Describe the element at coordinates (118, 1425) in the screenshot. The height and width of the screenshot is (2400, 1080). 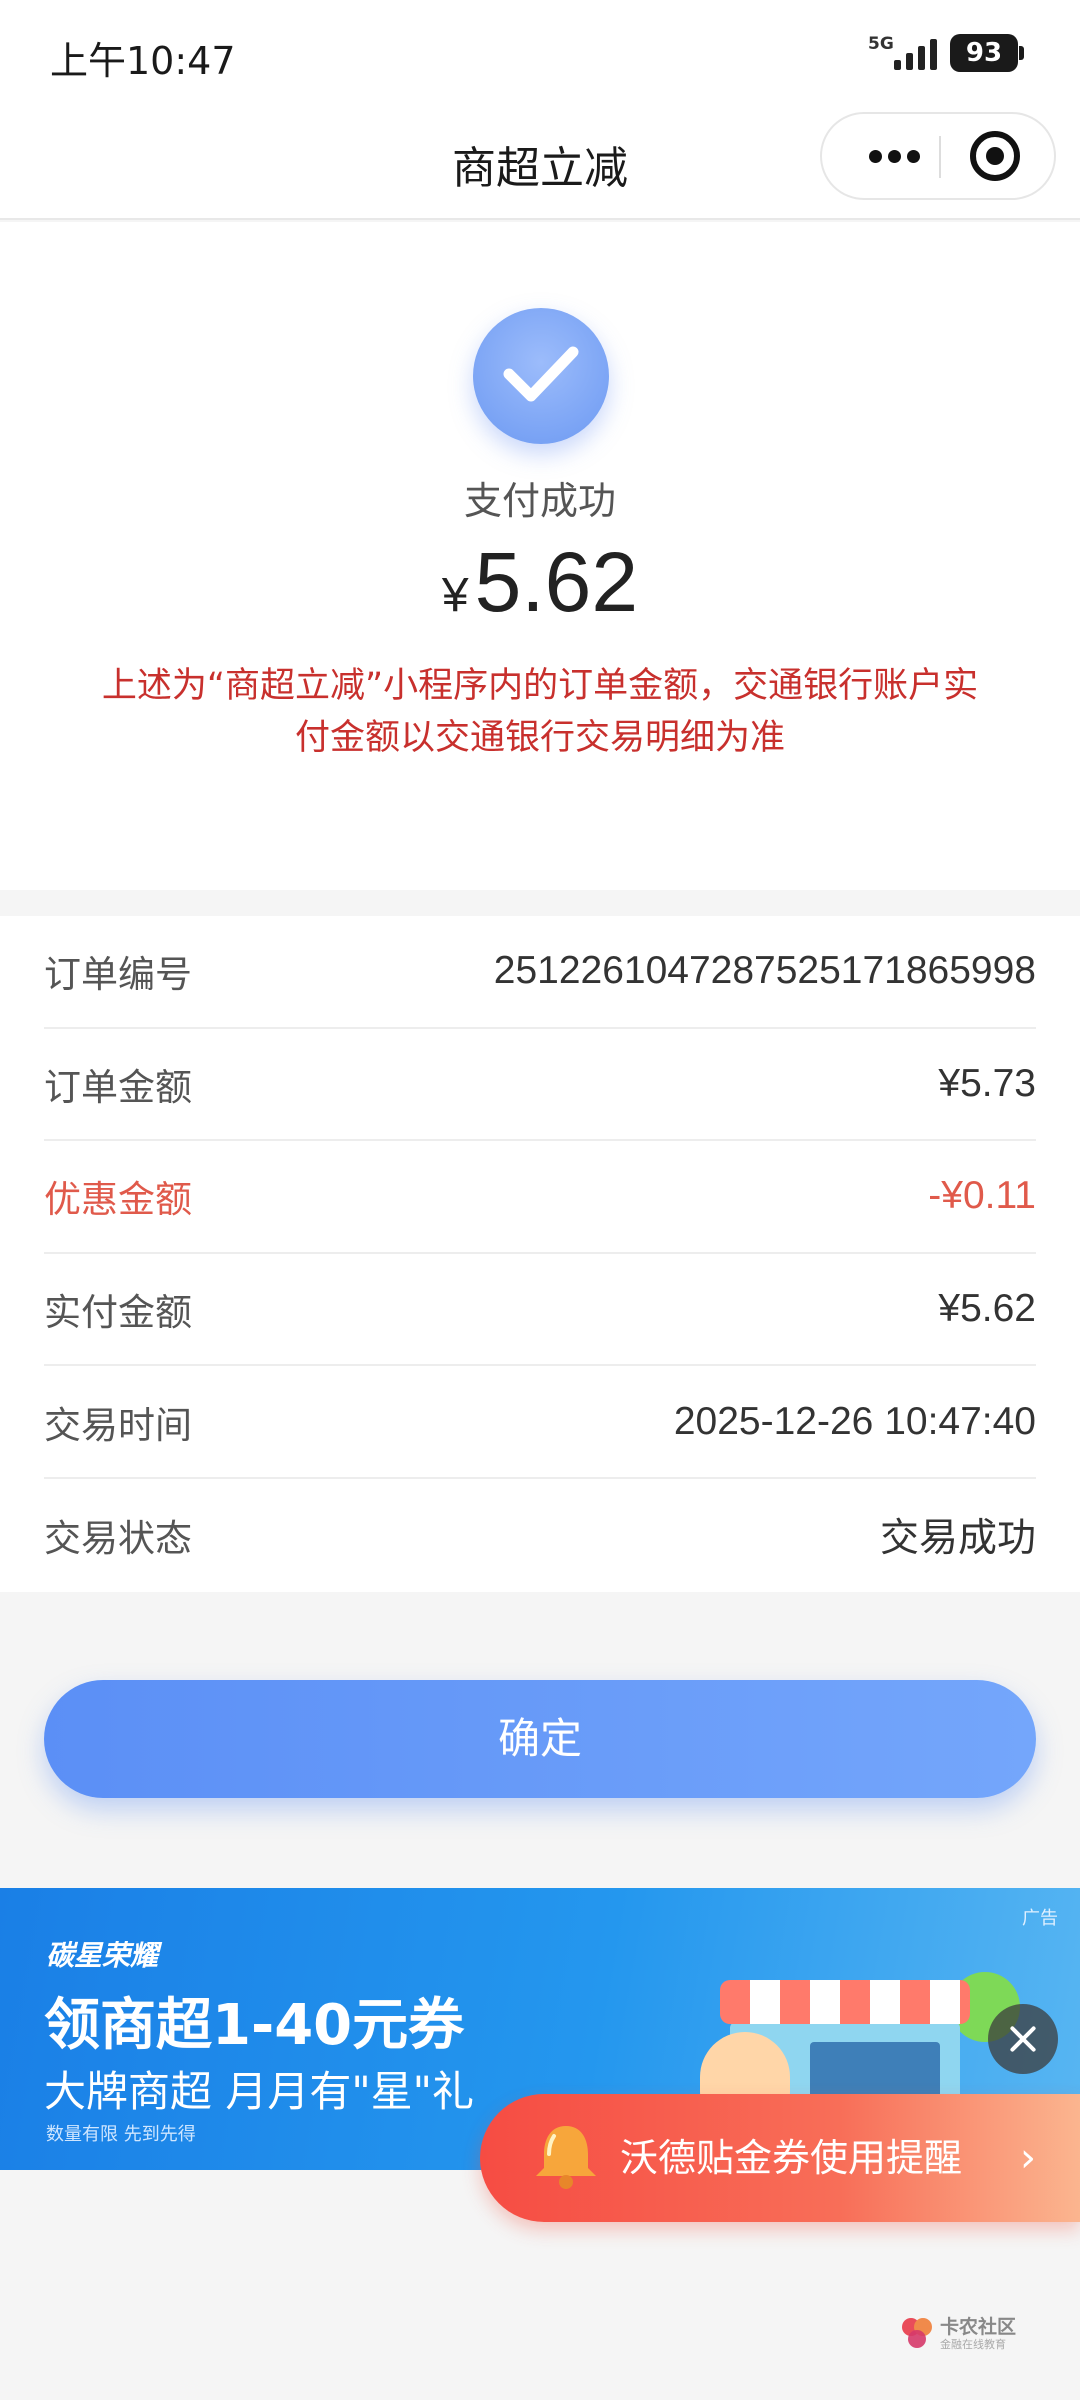
I see `detail-label: 交易时间` at that location.